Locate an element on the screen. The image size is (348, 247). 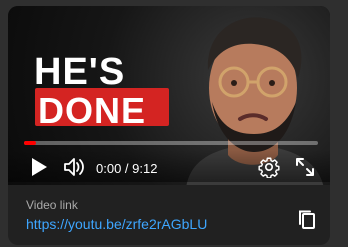
progress-bar-fill is located at coordinates (30, 143).